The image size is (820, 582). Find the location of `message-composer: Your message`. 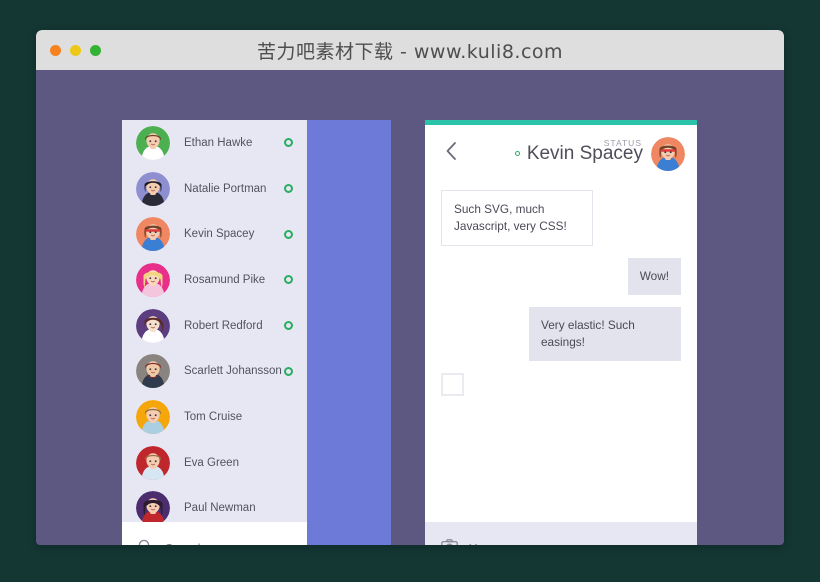

message-composer: Your message is located at coordinates (561, 533).